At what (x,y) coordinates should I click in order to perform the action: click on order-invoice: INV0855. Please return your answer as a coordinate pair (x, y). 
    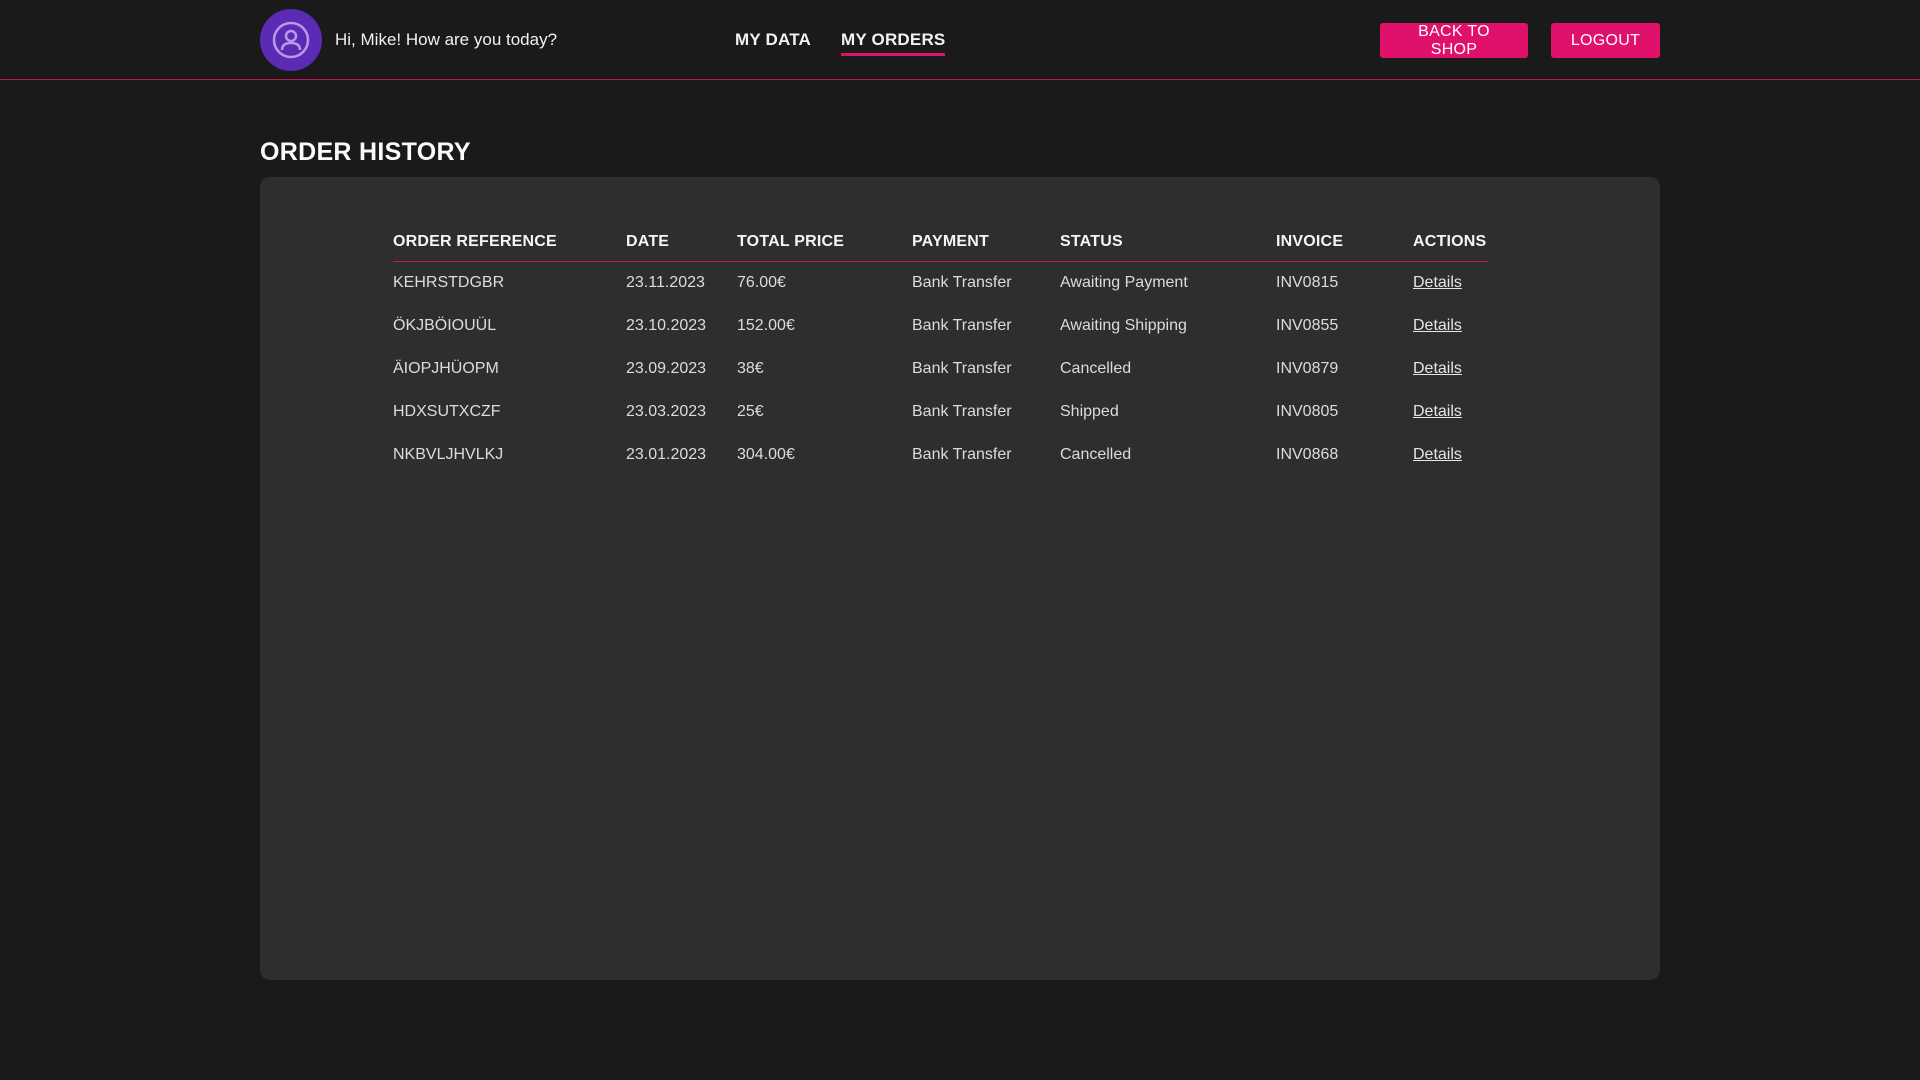
    Looking at the image, I should click on (1307, 325).